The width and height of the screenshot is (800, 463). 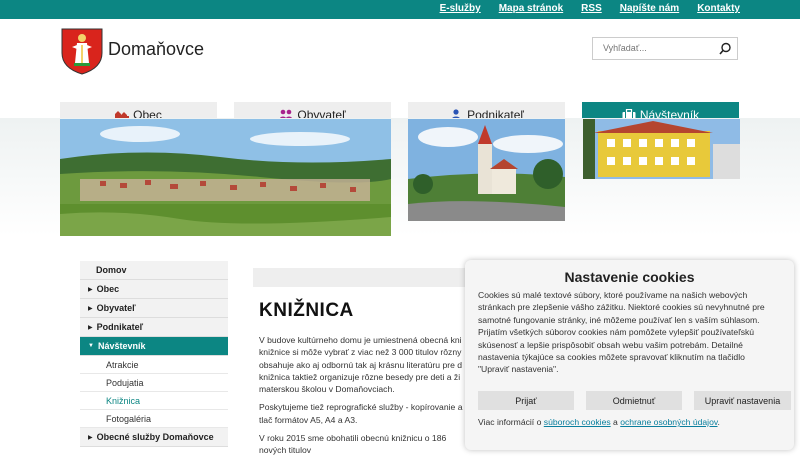 What do you see at coordinates (742, 400) in the screenshot?
I see `cookie-settings-button: Upraviť nastavenia` at bounding box center [742, 400].